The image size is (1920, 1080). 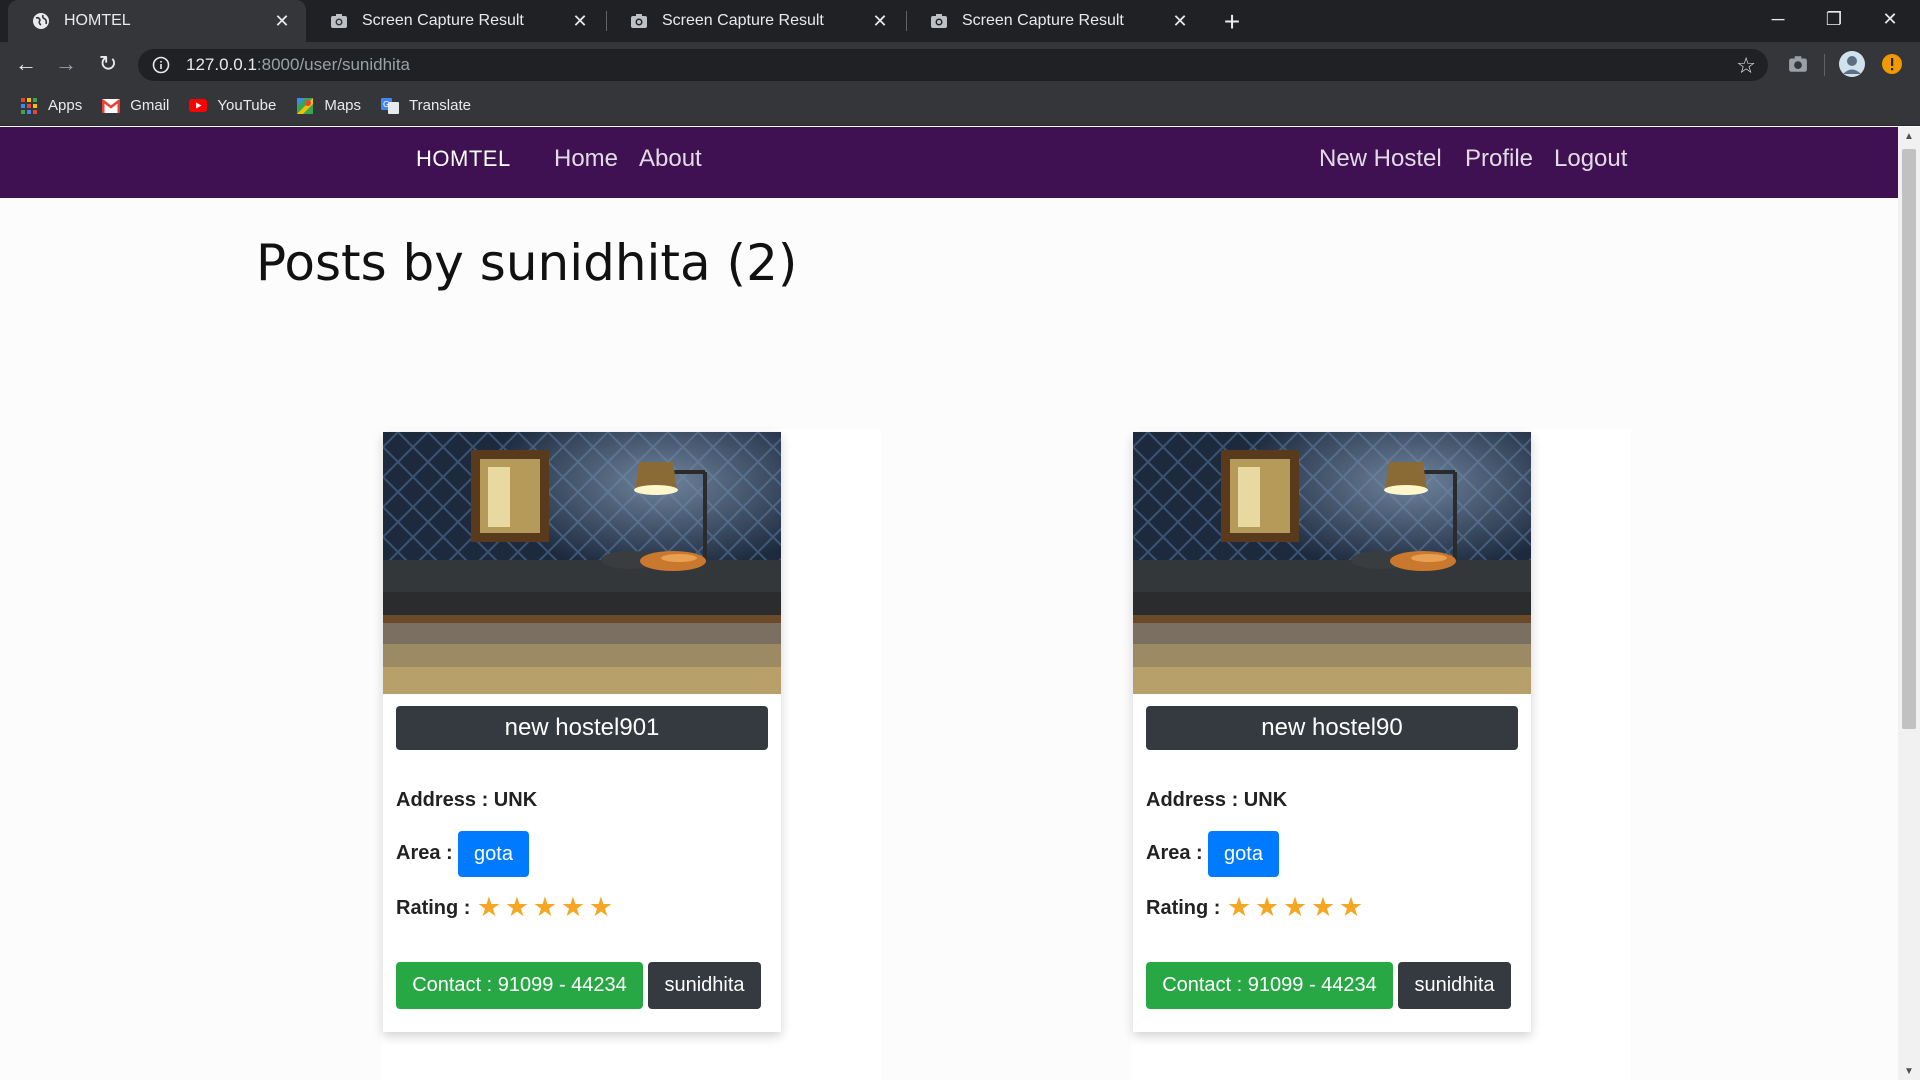 What do you see at coordinates (1499, 159) in the screenshot?
I see `nav-link-profile: Profile` at bounding box center [1499, 159].